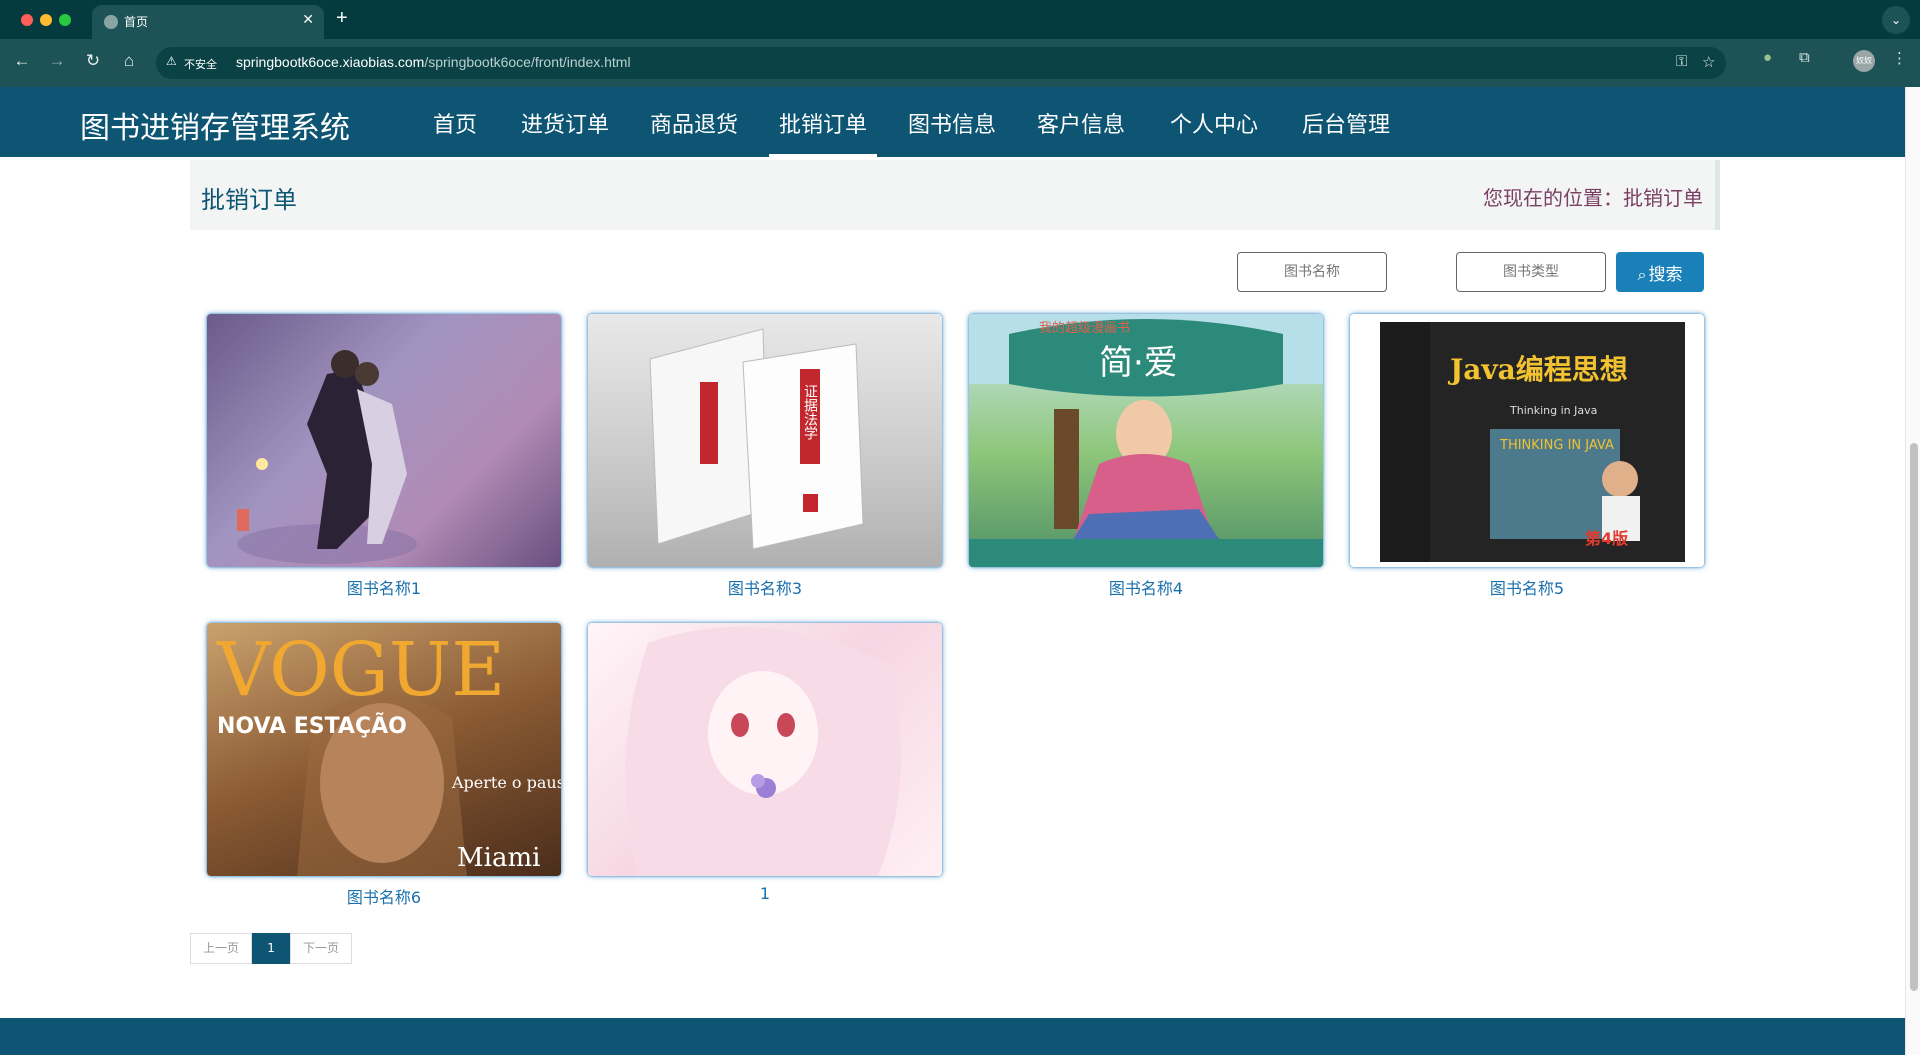 Image resolution: width=1920 pixels, height=1055 pixels. Describe the element at coordinates (388, 751) in the screenshot. I see `vogue-cover: VOGUE NOVA ESTAÇÃO Aperte o pause Miami` at that location.